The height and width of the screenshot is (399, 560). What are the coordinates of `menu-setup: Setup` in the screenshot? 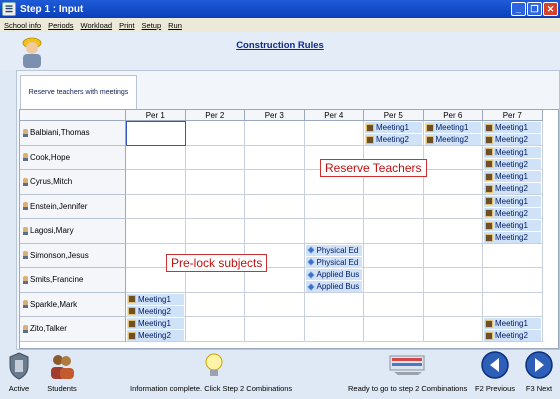 It's located at (152, 25).